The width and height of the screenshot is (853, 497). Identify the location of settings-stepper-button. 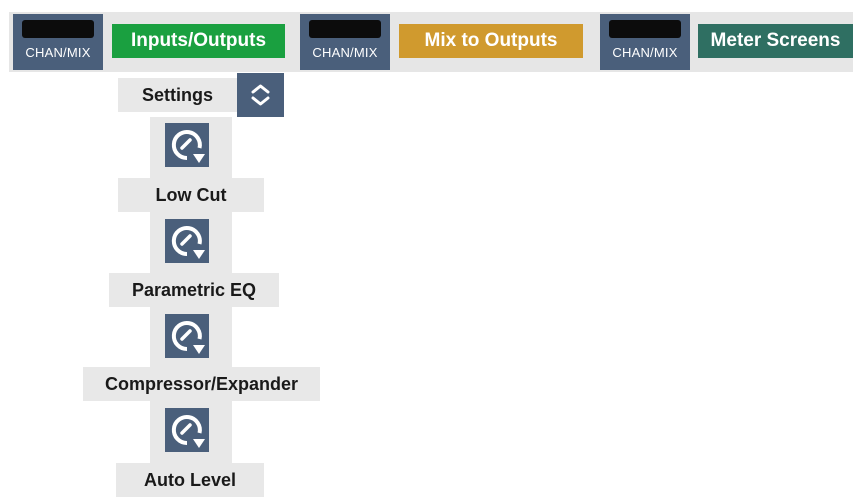
(260, 95).